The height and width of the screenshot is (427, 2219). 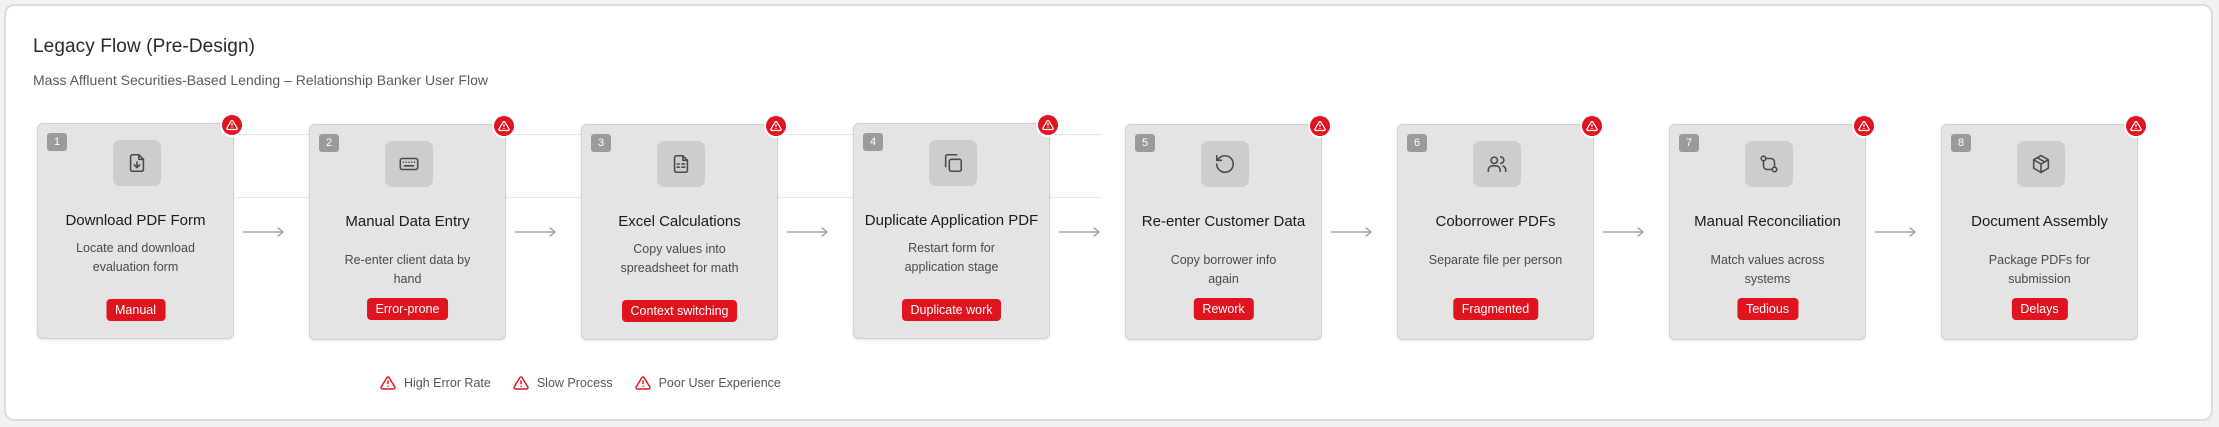 I want to click on legend-item: High Error Rate, so click(x=435, y=383).